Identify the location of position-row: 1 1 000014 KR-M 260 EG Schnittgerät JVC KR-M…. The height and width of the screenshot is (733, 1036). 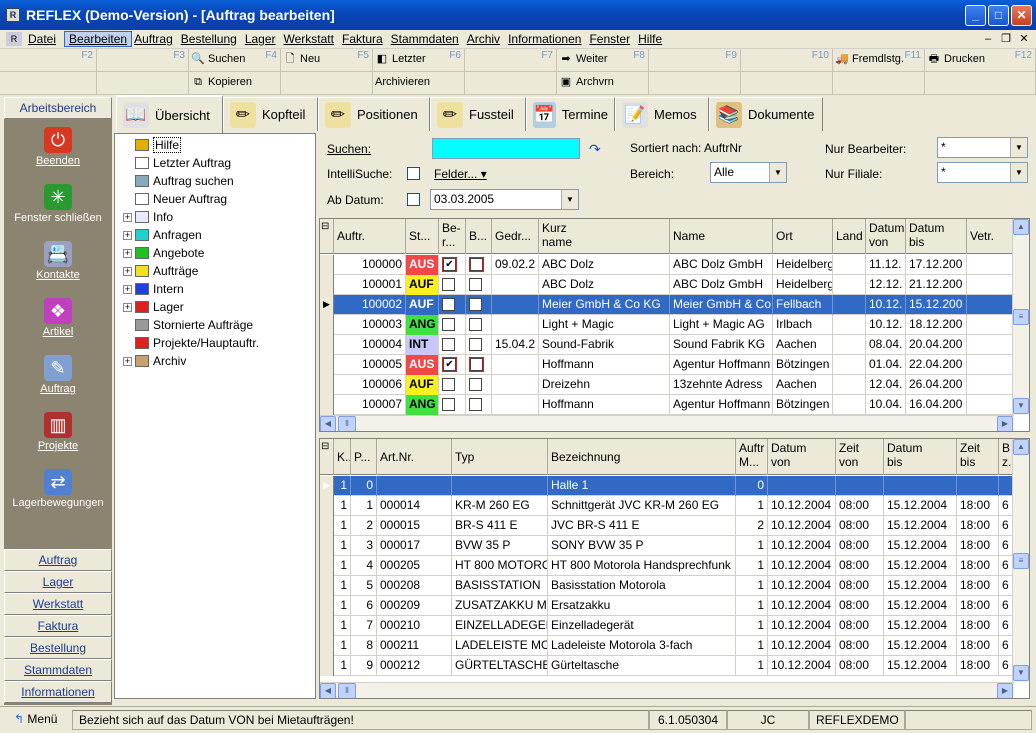
(668, 506).